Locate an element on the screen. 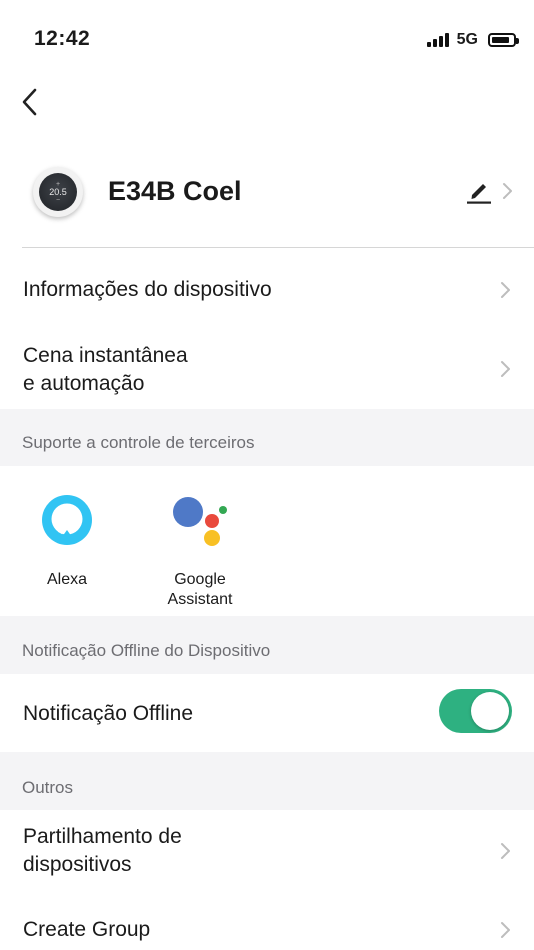 This screenshot has width=534, height=950. device-name: E34B Coel is located at coordinates (175, 191).